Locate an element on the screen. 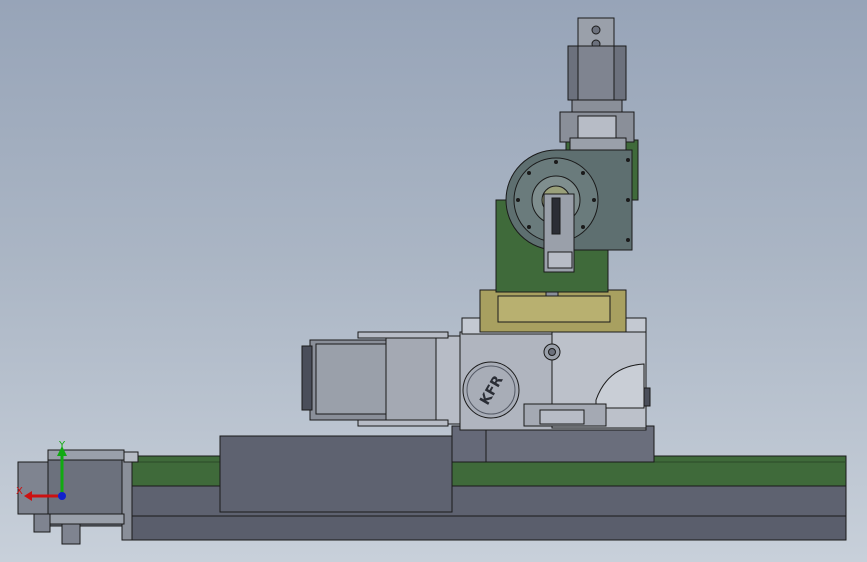  rail-bottom is located at coordinates (488, 528).